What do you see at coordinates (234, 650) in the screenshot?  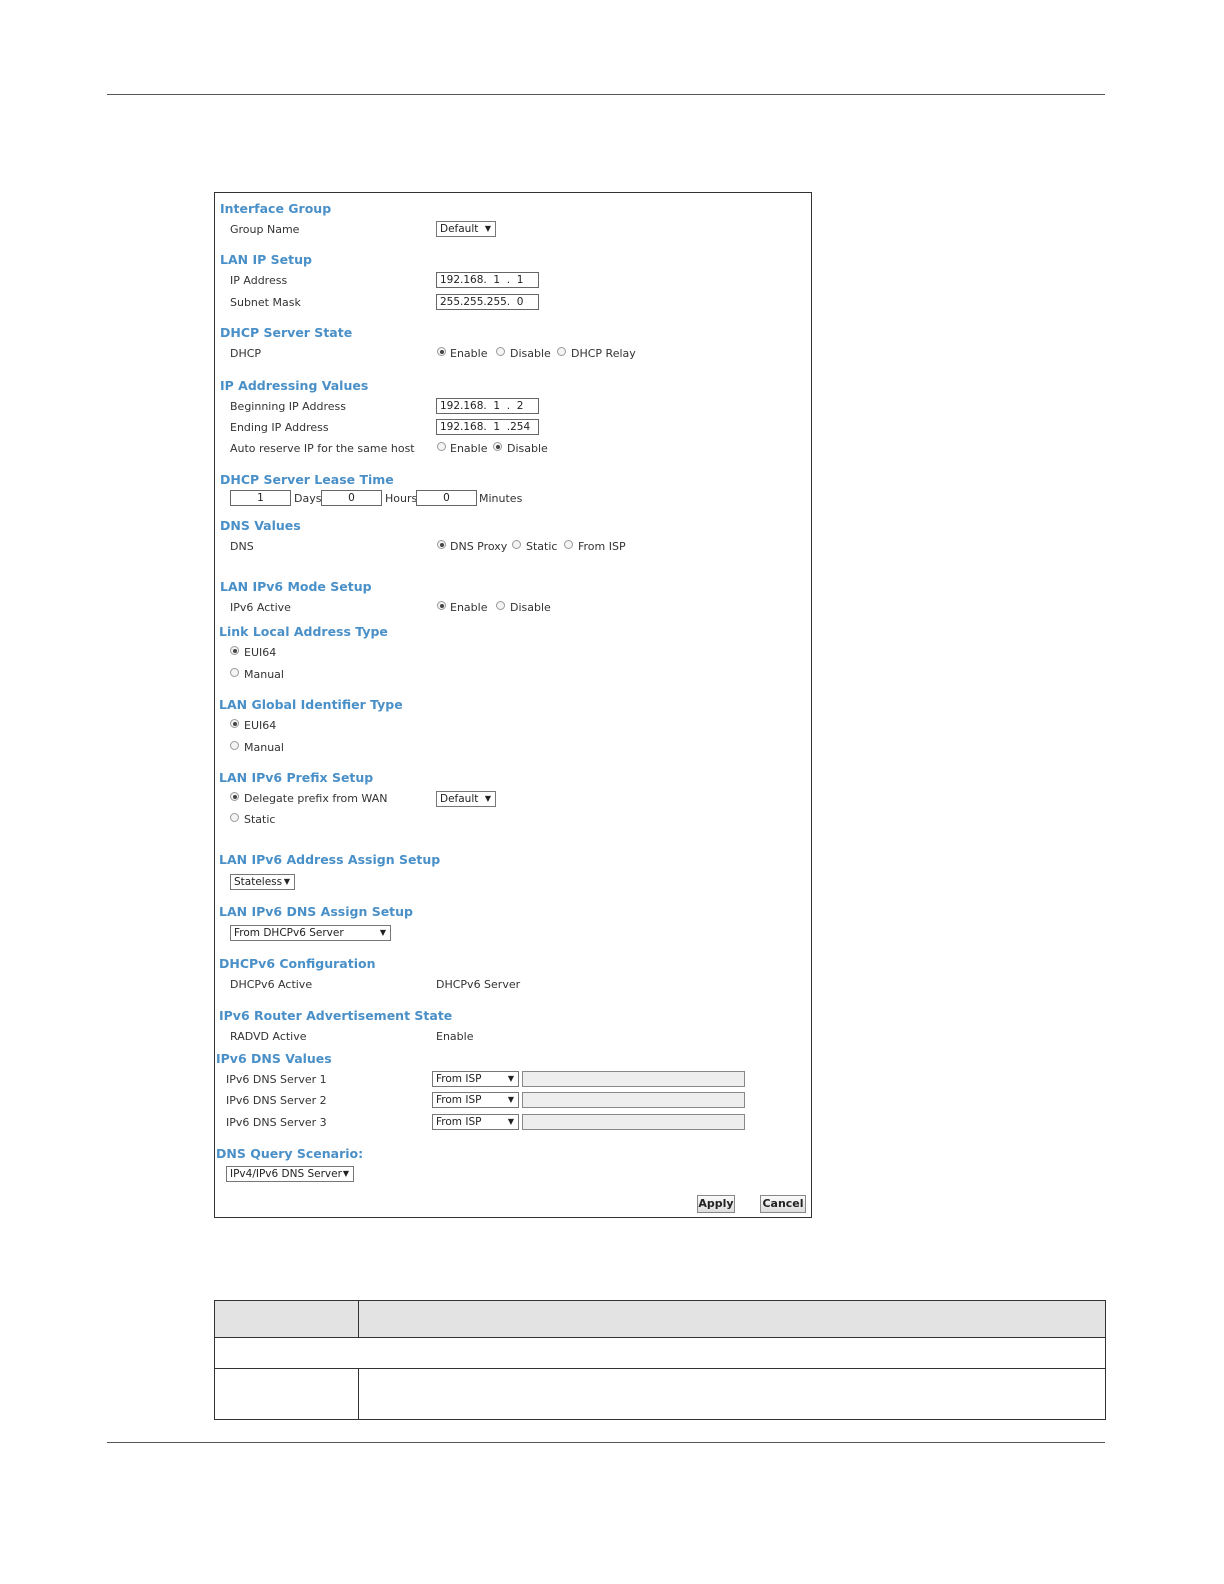 I see `link-local-eui64-radio` at bounding box center [234, 650].